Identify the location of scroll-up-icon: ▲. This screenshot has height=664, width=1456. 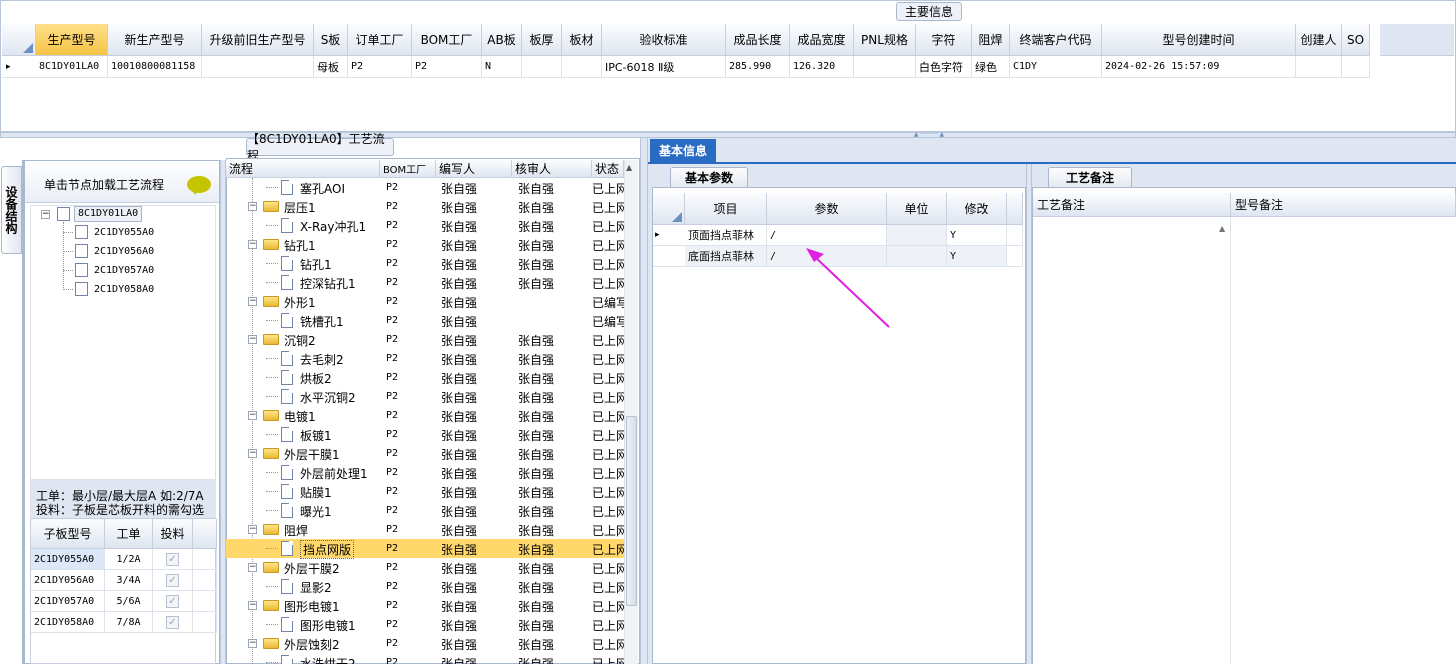
(629, 167).